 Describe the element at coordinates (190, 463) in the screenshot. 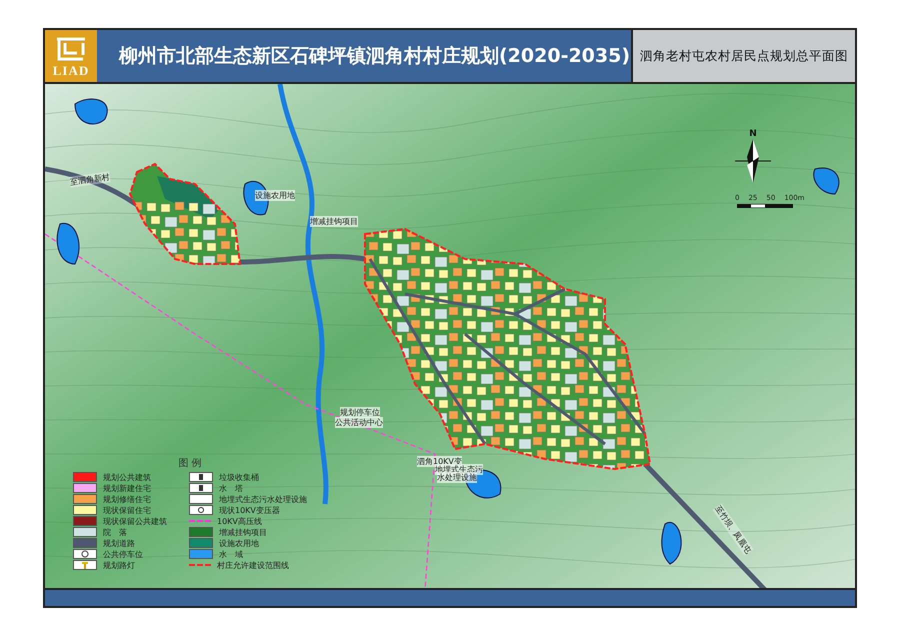

I see `legend-title: 图 例` at that location.